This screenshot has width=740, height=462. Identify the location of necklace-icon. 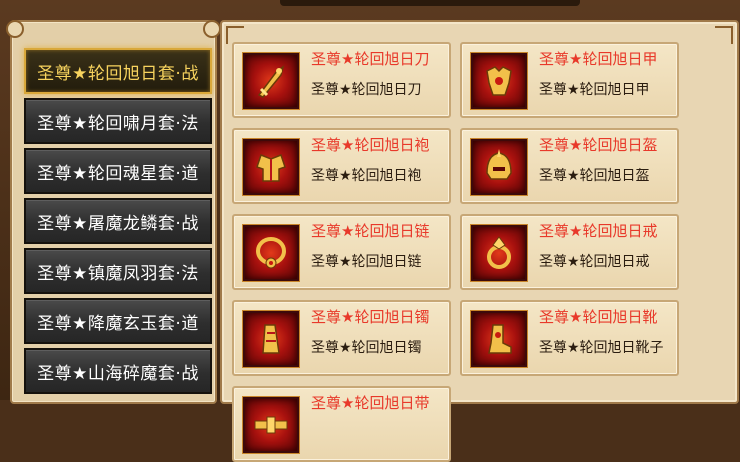
(271, 253).